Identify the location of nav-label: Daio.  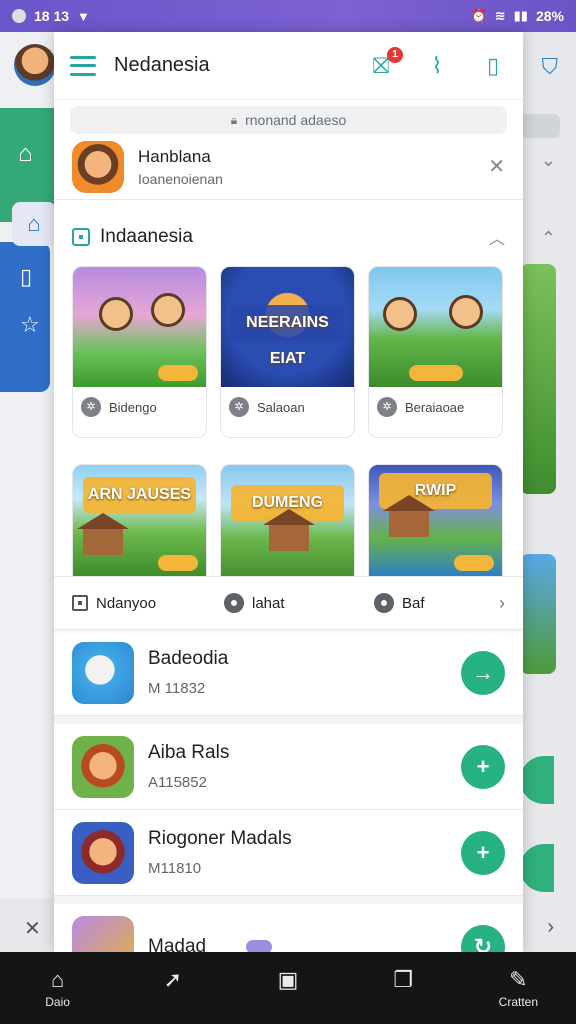
(57, 1002).